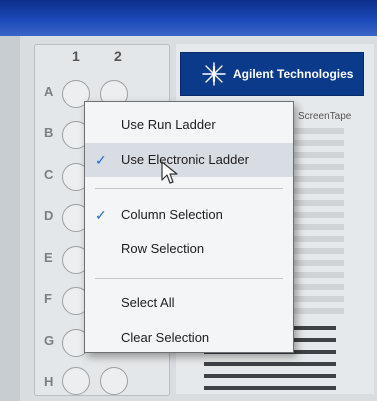 The width and height of the screenshot is (377, 401). What do you see at coordinates (49, 340) in the screenshot?
I see `row-header-g: G` at bounding box center [49, 340].